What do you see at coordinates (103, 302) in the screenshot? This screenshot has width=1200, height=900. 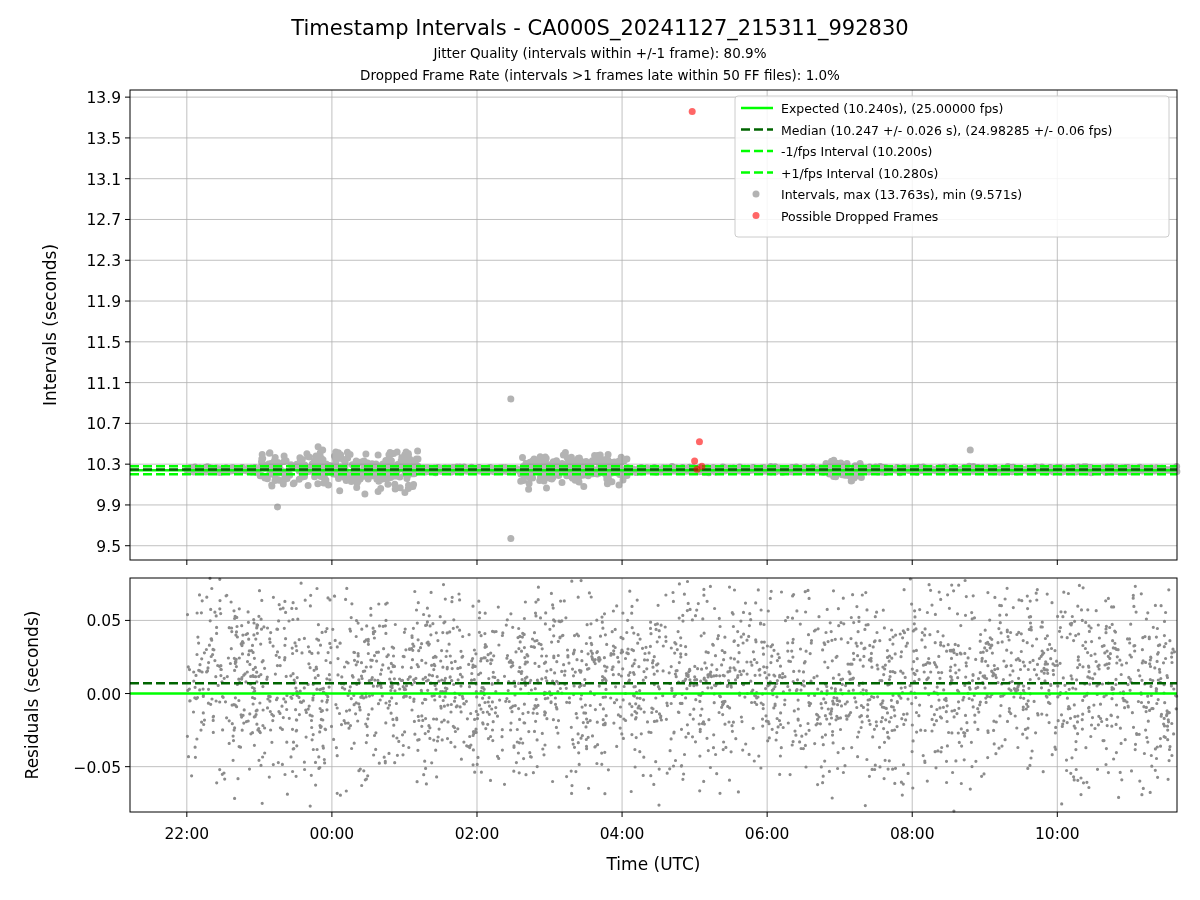 I see `tick-label: 11.9` at bounding box center [103, 302].